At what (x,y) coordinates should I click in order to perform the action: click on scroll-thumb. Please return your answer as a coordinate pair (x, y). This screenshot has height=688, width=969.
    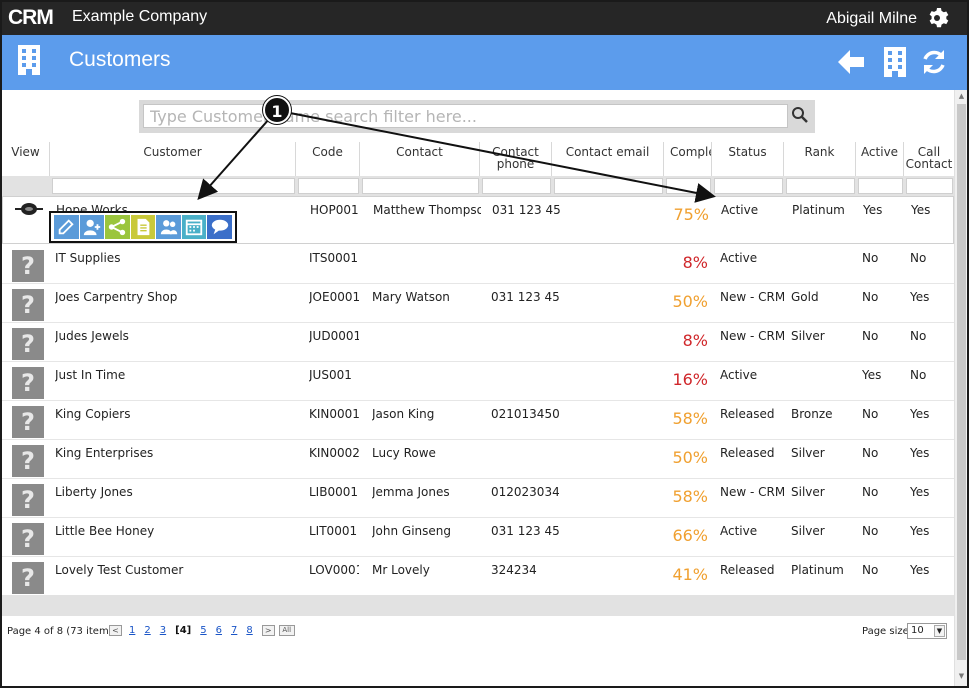
    Looking at the image, I should click on (961, 382).